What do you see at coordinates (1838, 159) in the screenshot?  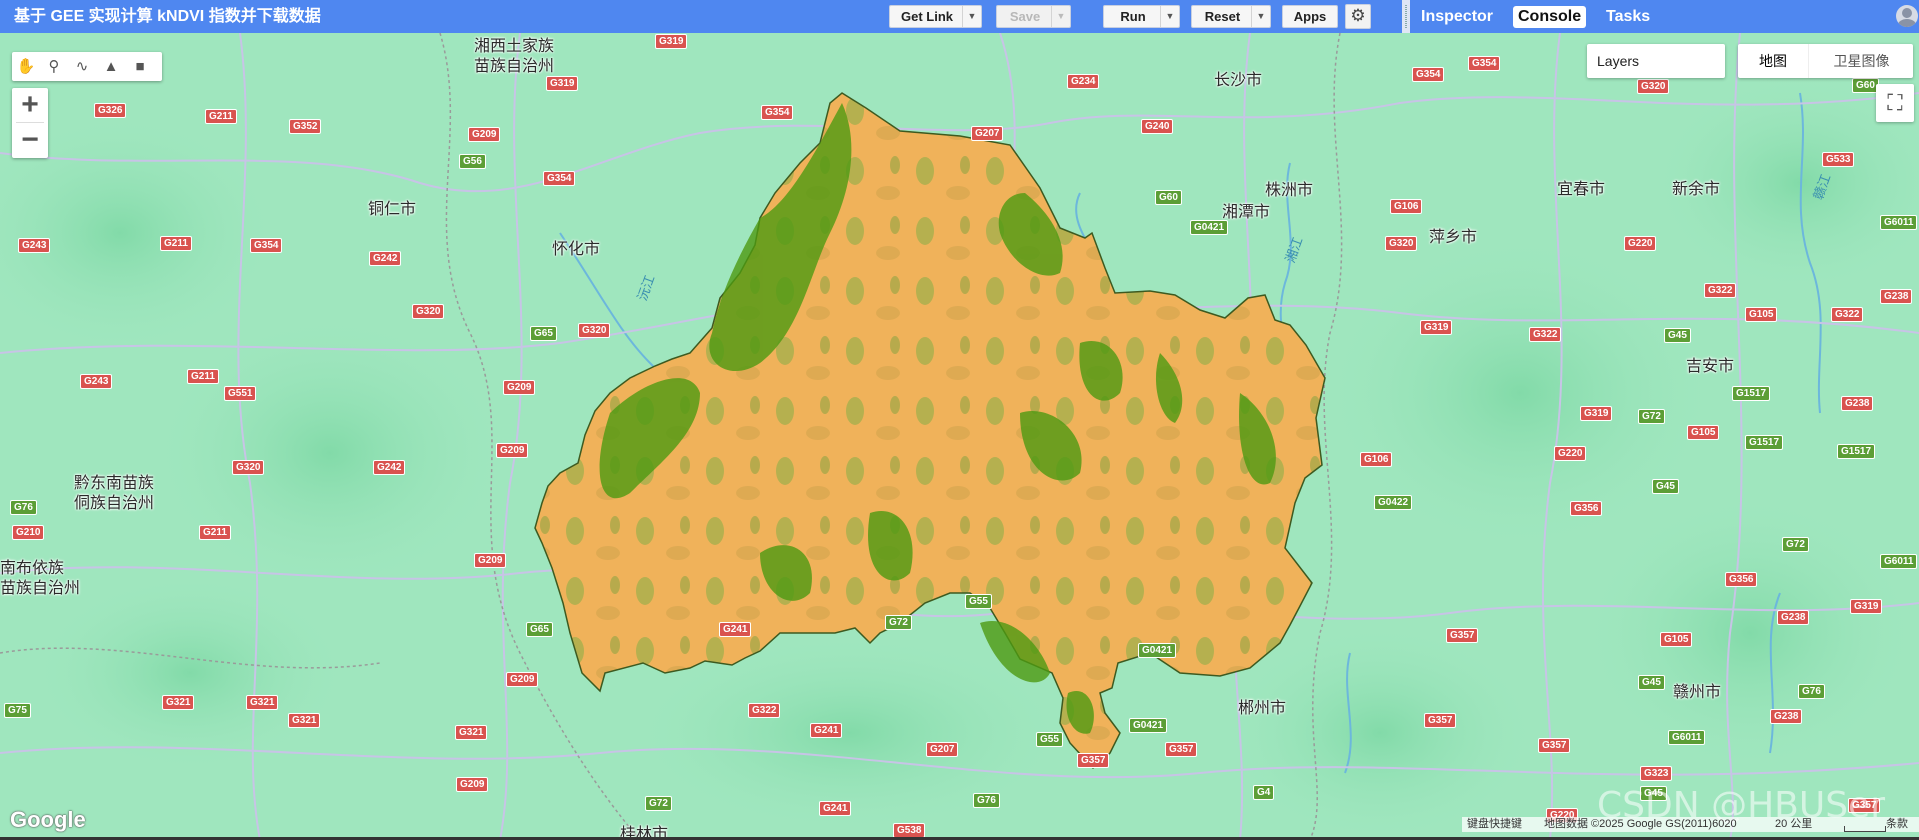 I see `highway-shield: G533` at bounding box center [1838, 159].